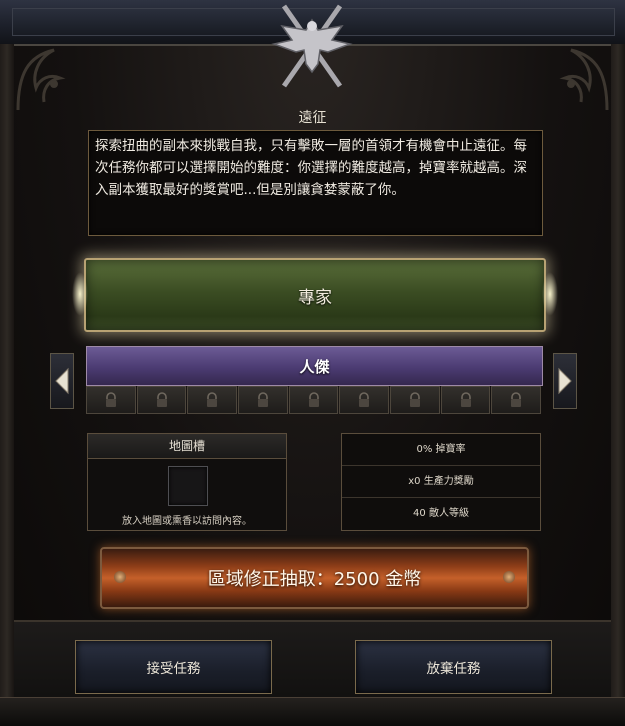 The image size is (625, 726). I want to click on arrow-left-icon, so click(62, 381).